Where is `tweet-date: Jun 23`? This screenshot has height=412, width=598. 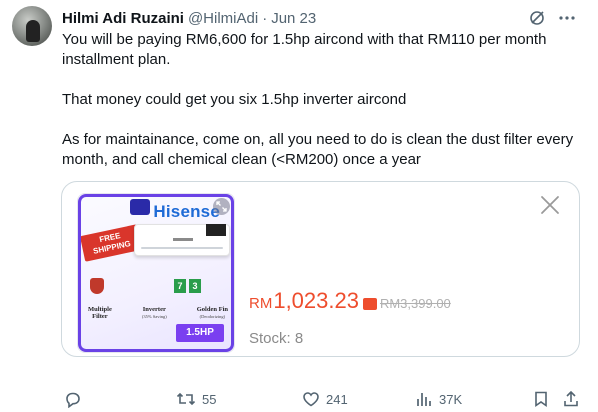
tweet-date: Jun 23 is located at coordinates (293, 18).